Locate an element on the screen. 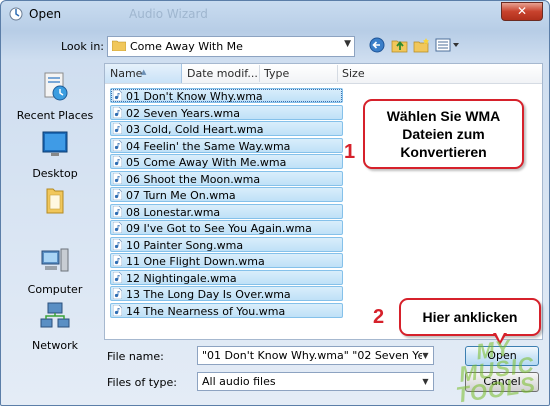  back-icon is located at coordinates (378, 45).